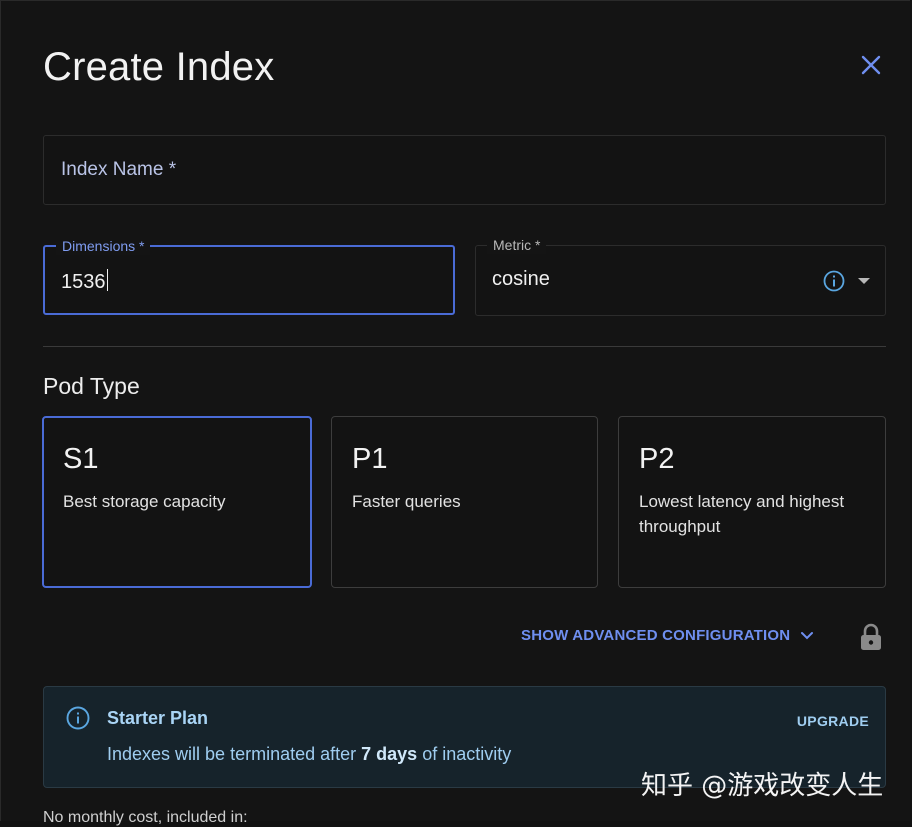 Image resolution: width=912 pixels, height=827 pixels. I want to click on plan-desc-days: 7 days, so click(389, 754).